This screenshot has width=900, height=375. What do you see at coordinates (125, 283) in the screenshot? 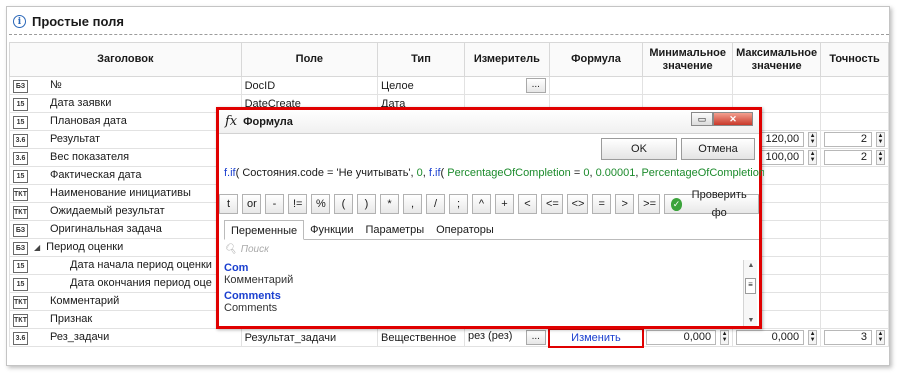
I see `cell-title: 15 Дата окончания период оце` at bounding box center [125, 283].